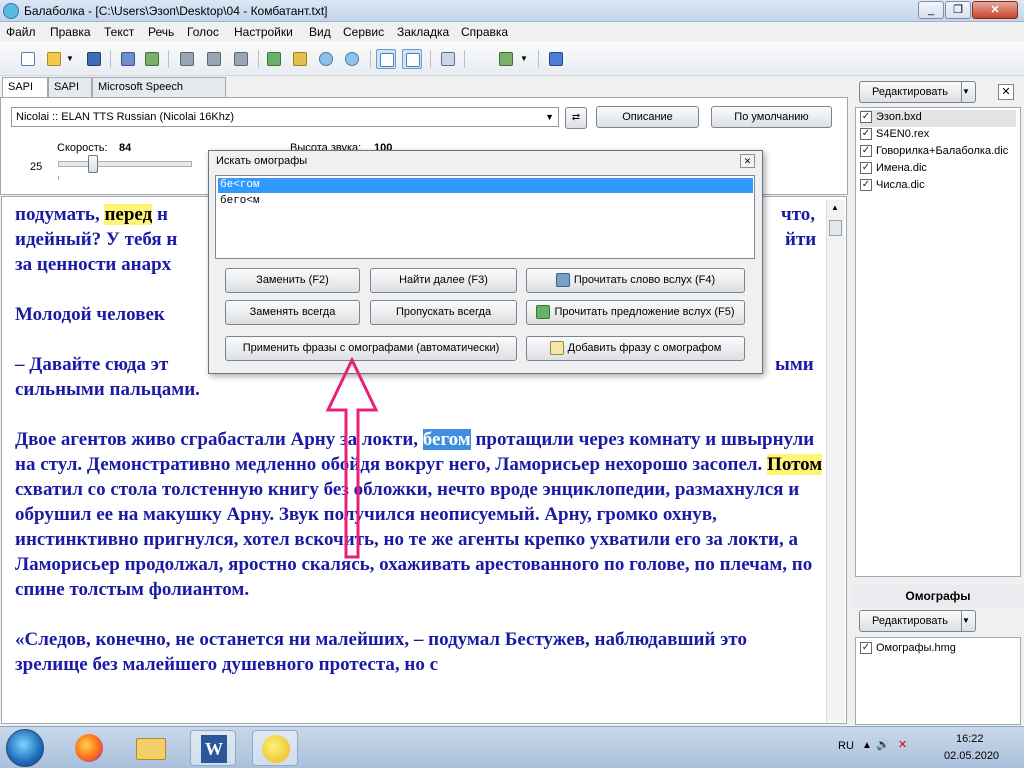 This screenshot has width=1024, height=768. Describe the element at coordinates (275, 748) in the screenshot. I see `balabolka-icon` at that location.